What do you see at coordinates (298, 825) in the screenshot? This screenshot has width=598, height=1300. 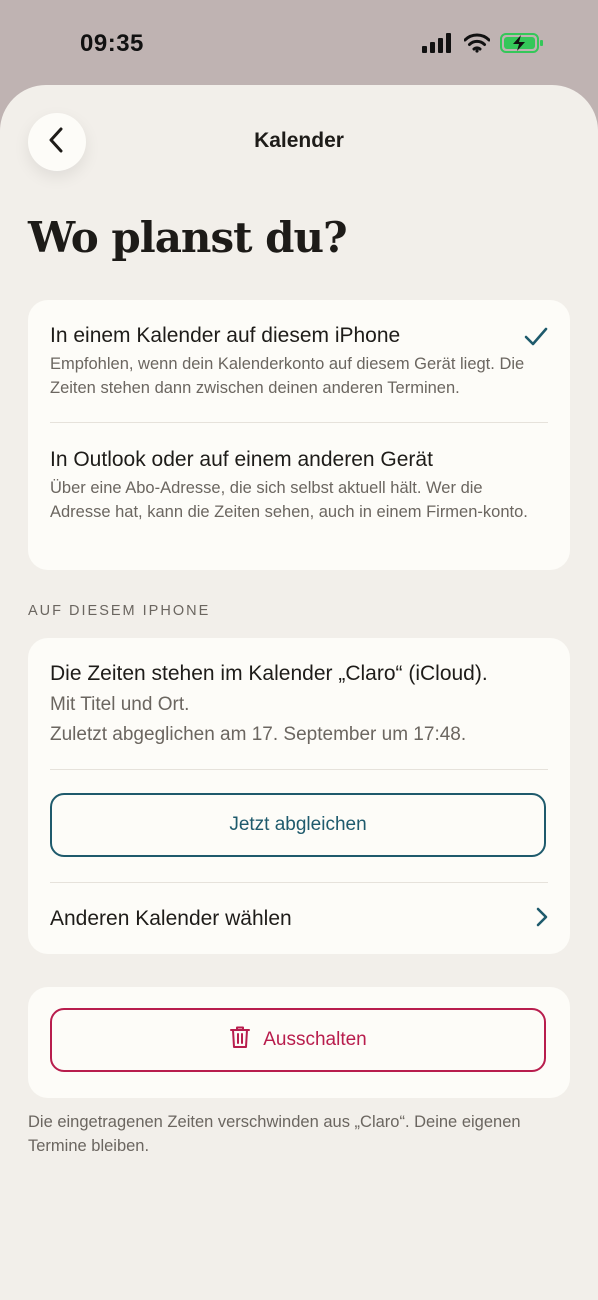 I see `sync-now-button: Jetzt abgleichen` at bounding box center [298, 825].